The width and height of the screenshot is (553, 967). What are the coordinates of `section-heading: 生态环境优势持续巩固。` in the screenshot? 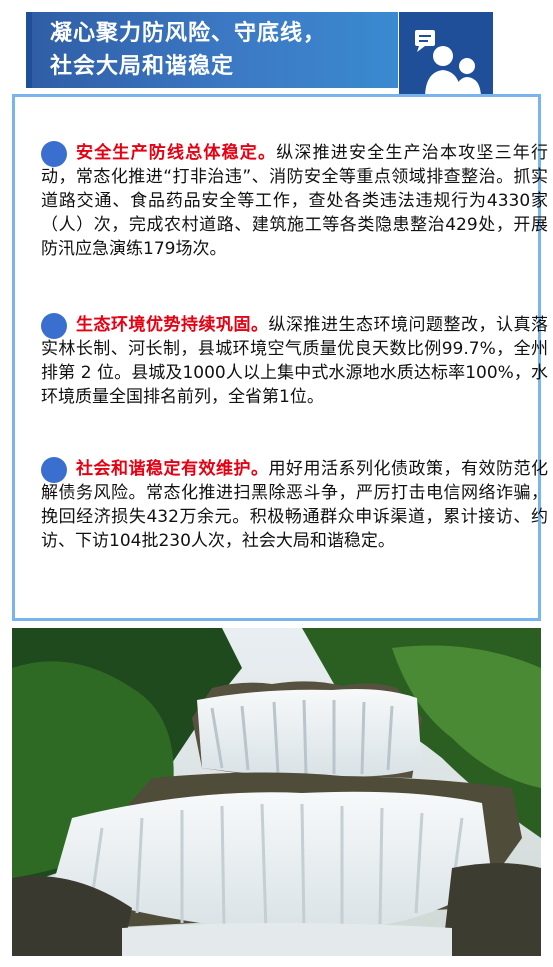 It's located at (172, 325).